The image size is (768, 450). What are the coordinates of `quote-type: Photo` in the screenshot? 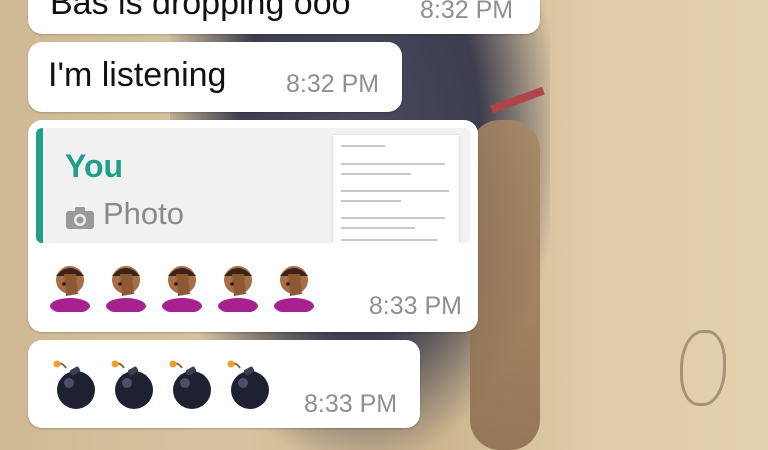 It's located at (124, 214).